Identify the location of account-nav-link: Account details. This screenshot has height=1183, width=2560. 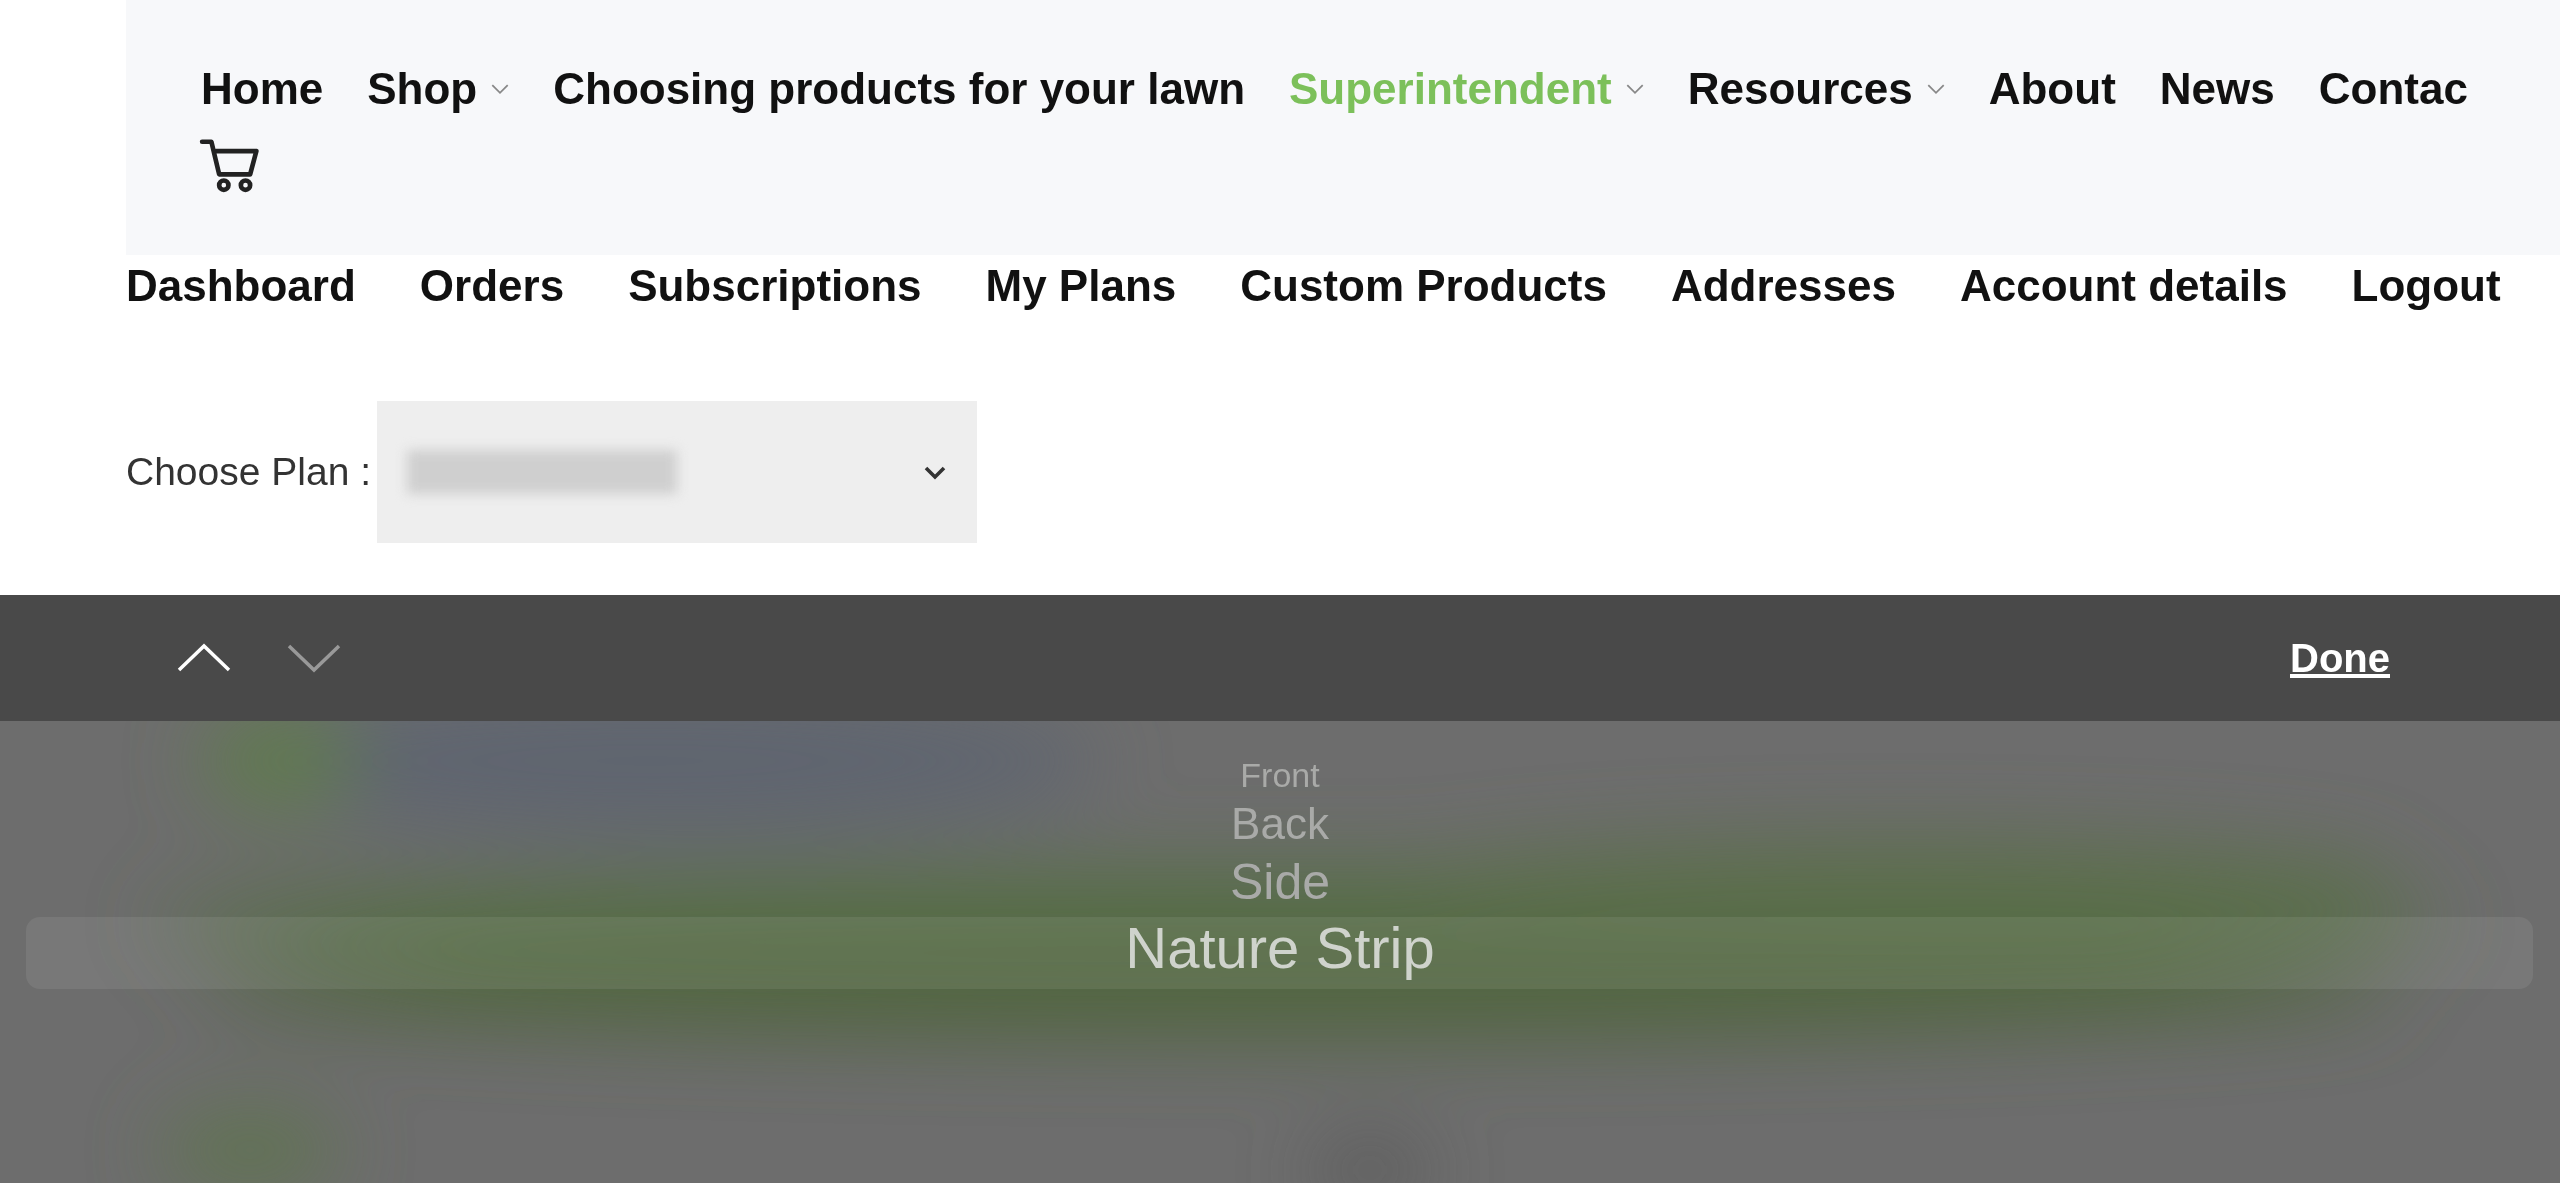
(2123, 286).